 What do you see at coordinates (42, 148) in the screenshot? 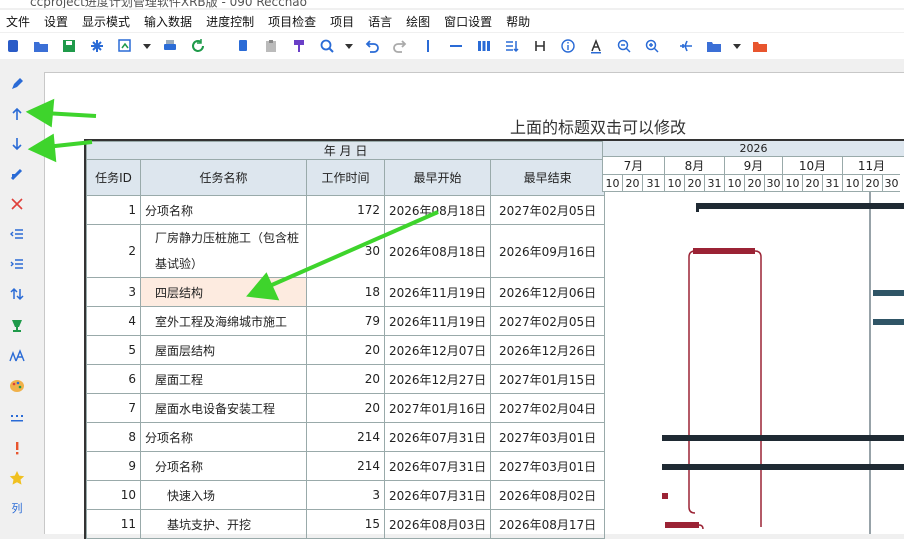
I see `annotation-arrowhead-down` at bounding box center [42, 148].